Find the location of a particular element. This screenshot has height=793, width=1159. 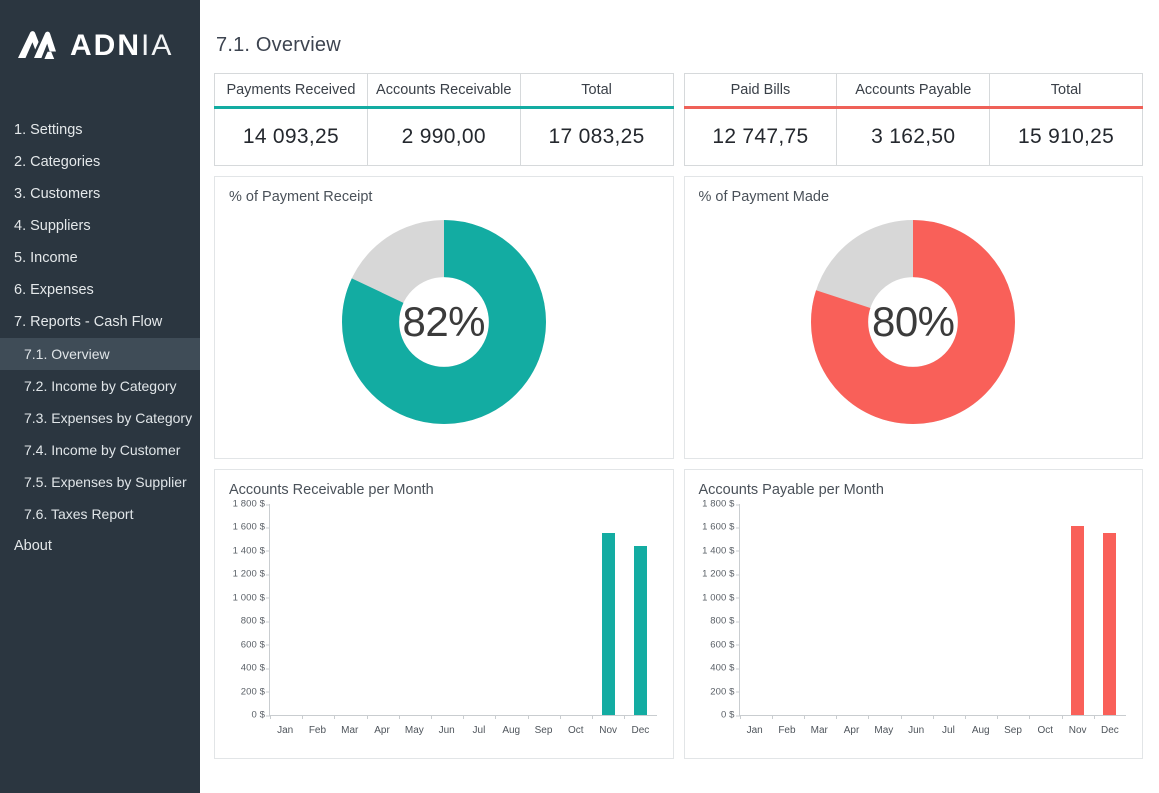

chart-title-payable-month: Accounts Payable per Month is located at coordinates (791, 490).